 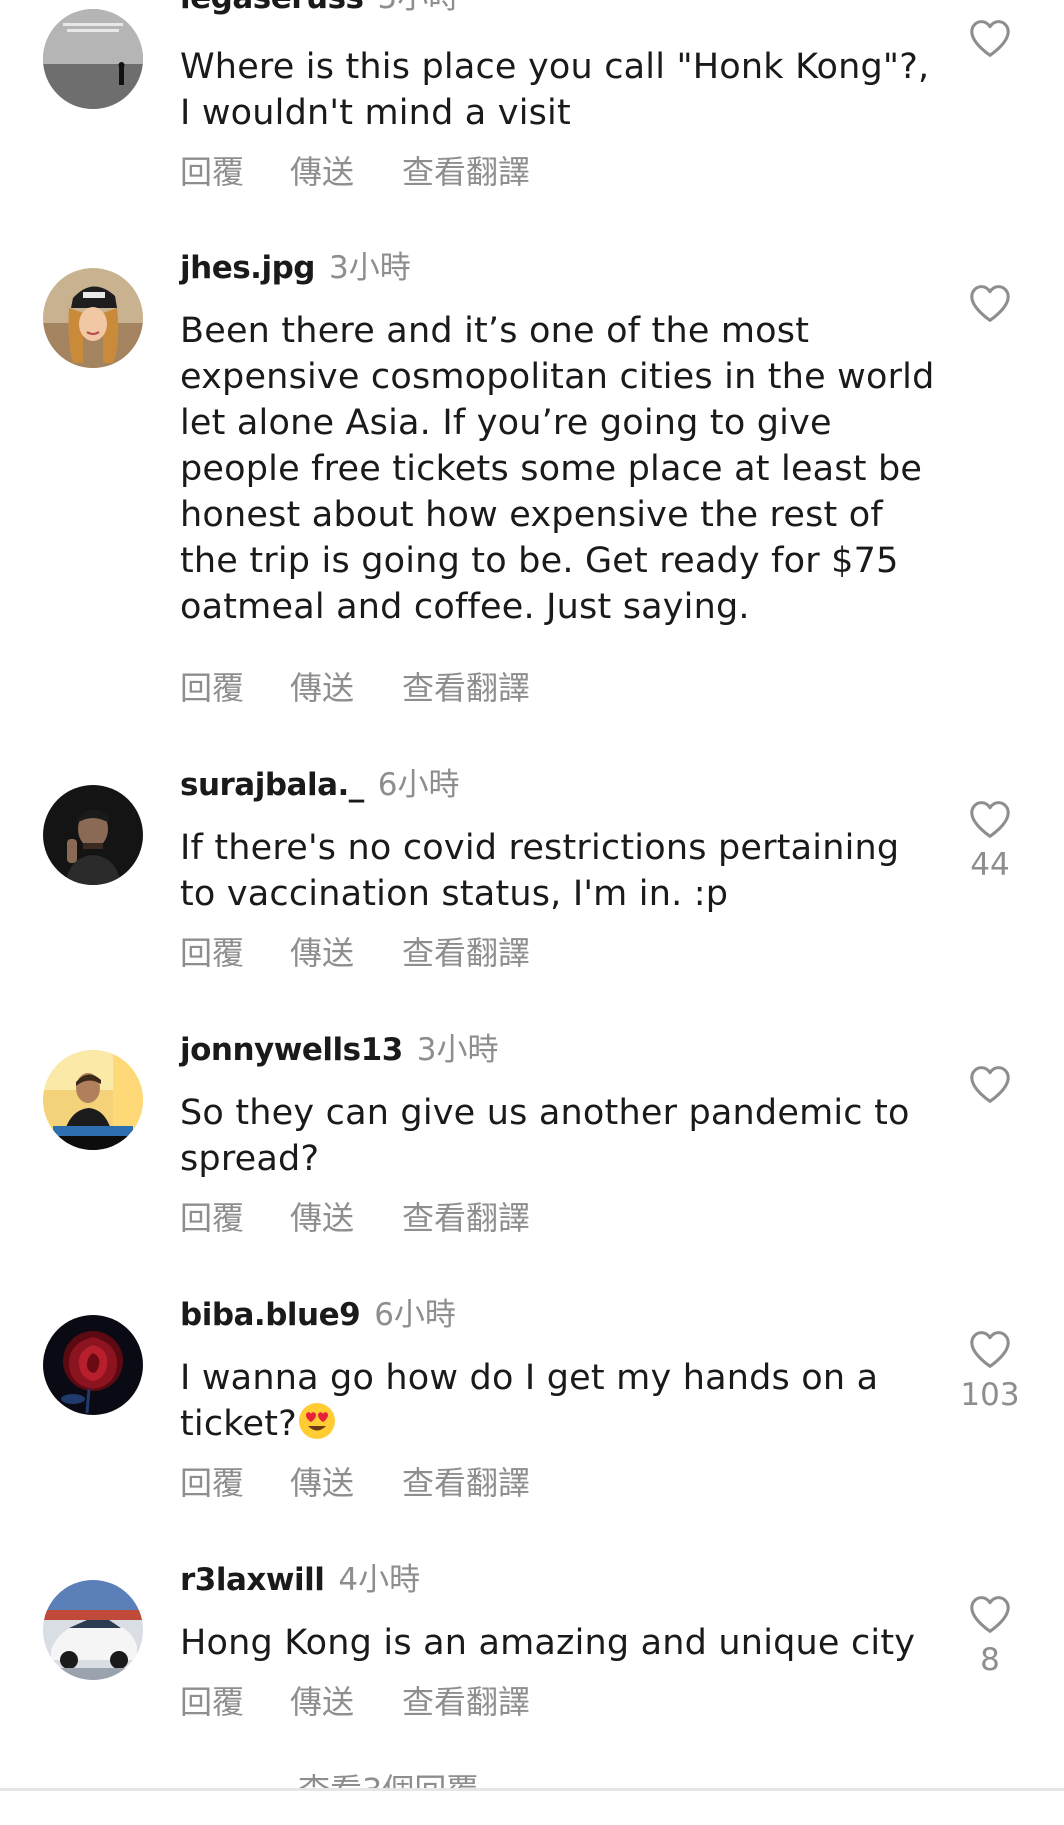 I want to click on like-count: 44, so click(x=990, y=865).